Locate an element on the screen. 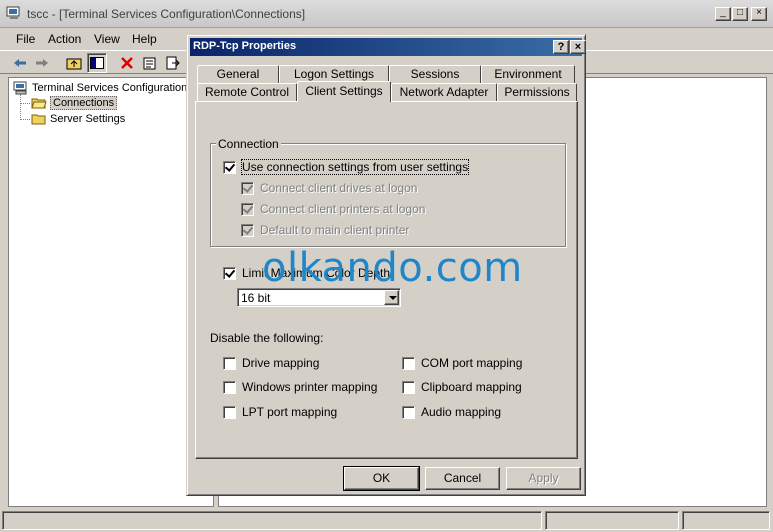 The image size is (773, 532). windows-printer-mapping-checkbox is located at coordinates (229, 387).